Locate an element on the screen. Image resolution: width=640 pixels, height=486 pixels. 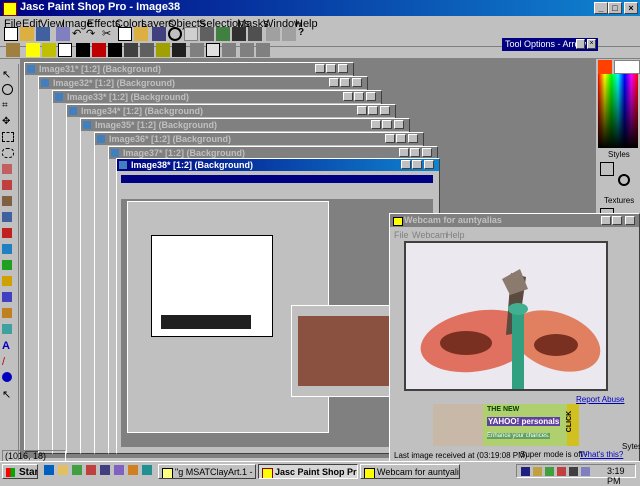
paintbrush-icon is located at coordinates (7, 201).